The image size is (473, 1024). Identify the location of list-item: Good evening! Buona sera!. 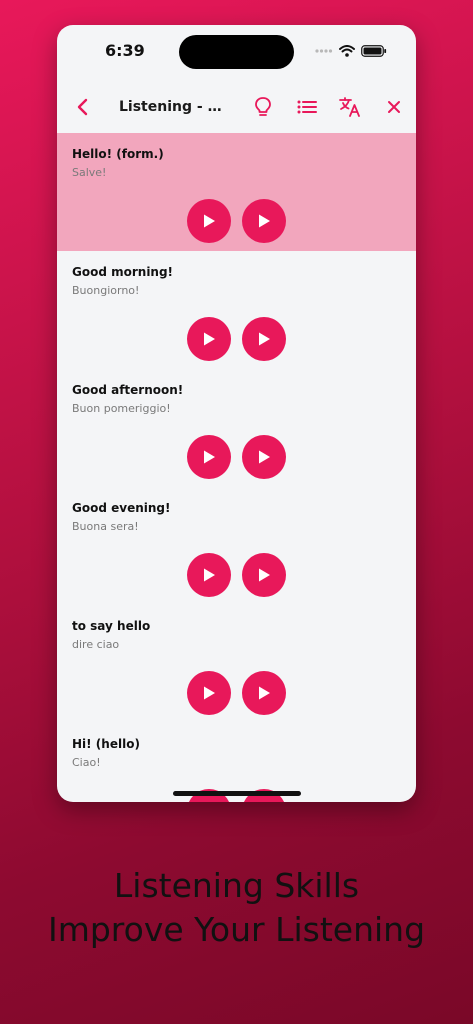
(236, 546).